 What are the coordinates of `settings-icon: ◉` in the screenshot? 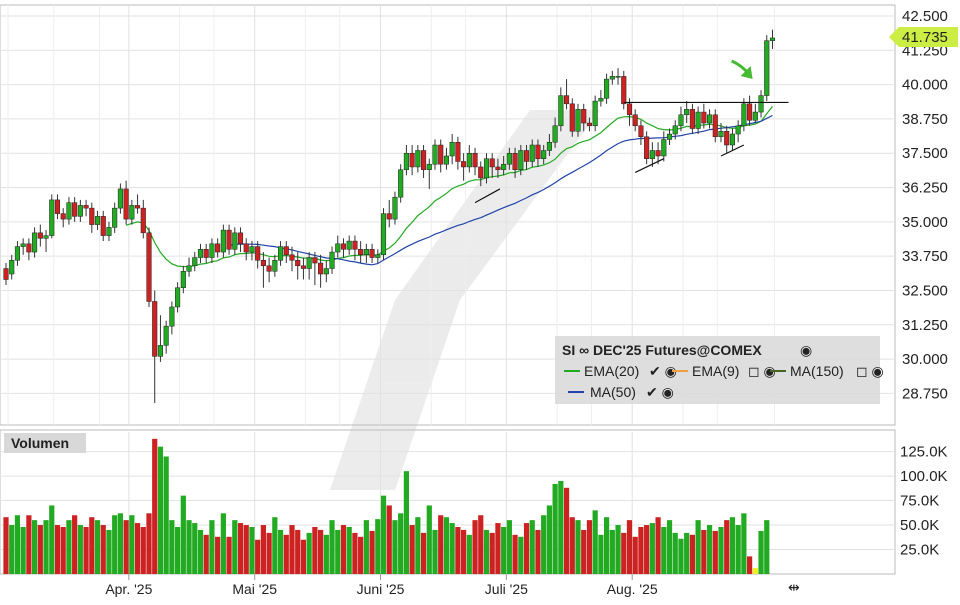 It's located at (806, 350).